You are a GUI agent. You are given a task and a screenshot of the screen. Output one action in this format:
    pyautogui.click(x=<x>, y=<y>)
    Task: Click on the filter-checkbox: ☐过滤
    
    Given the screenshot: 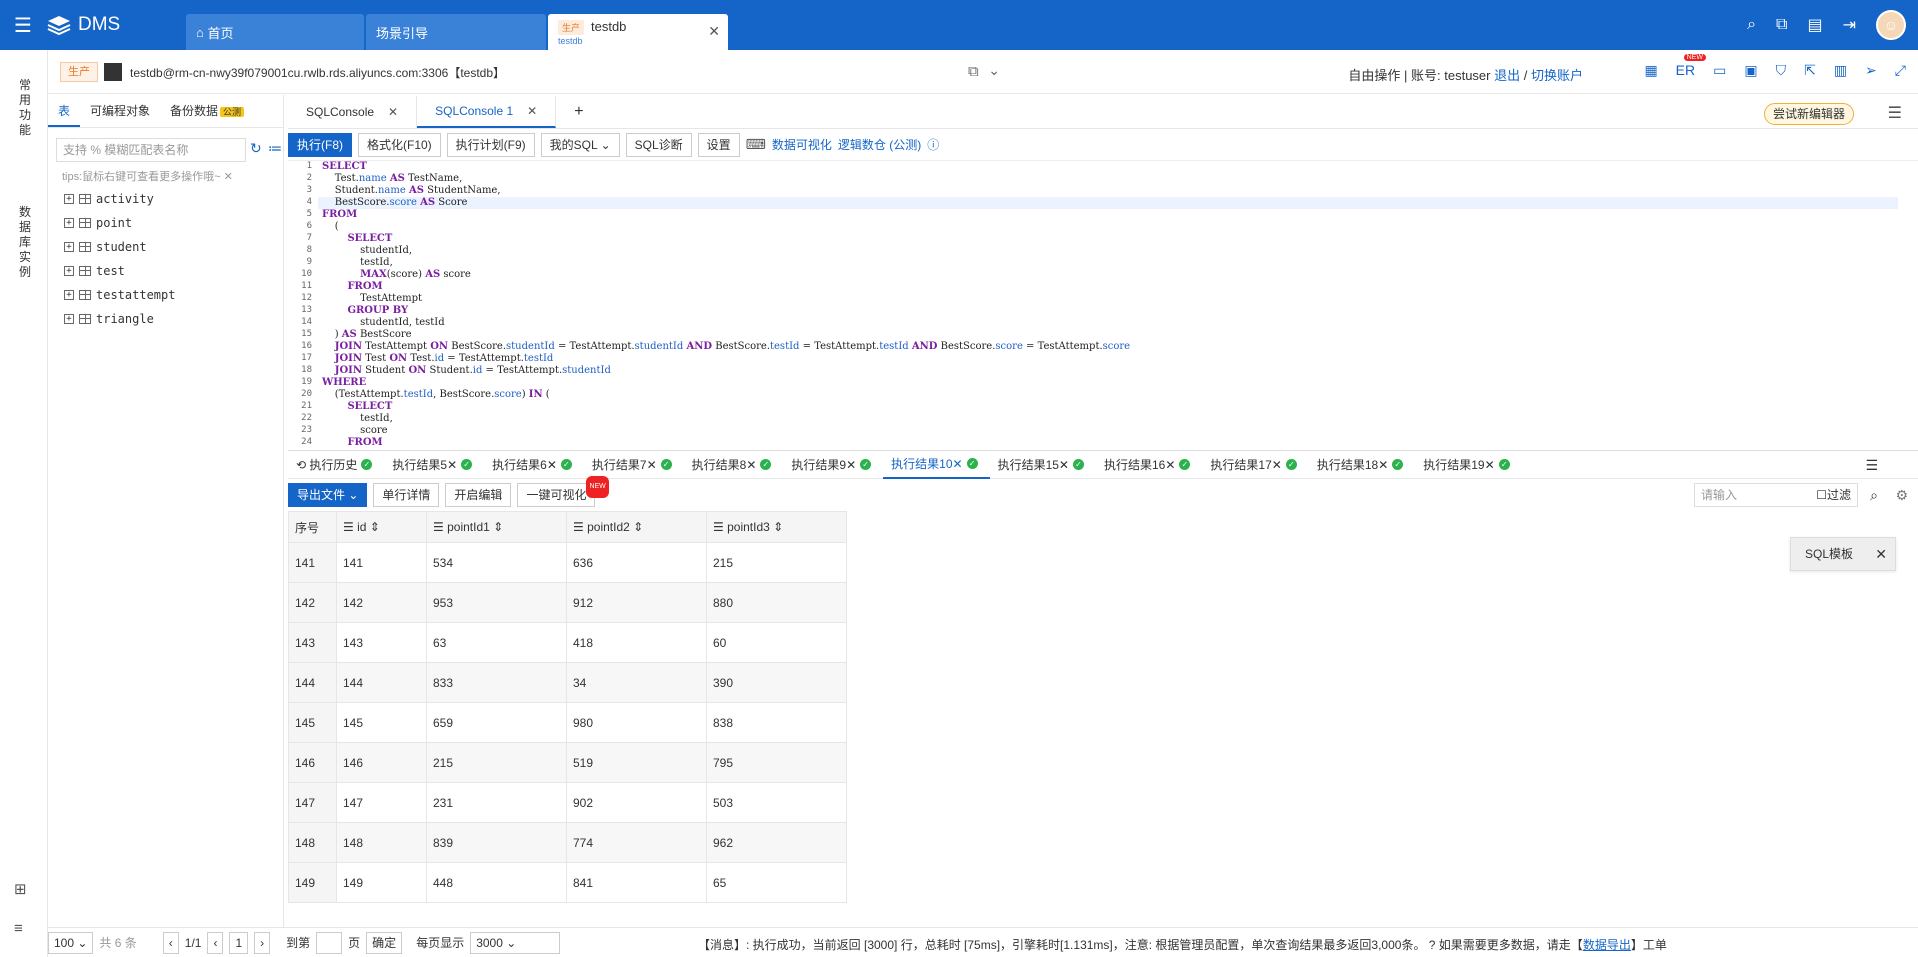 What is the action you would take?
    pyautogui.click(x=1833, y=495)
    